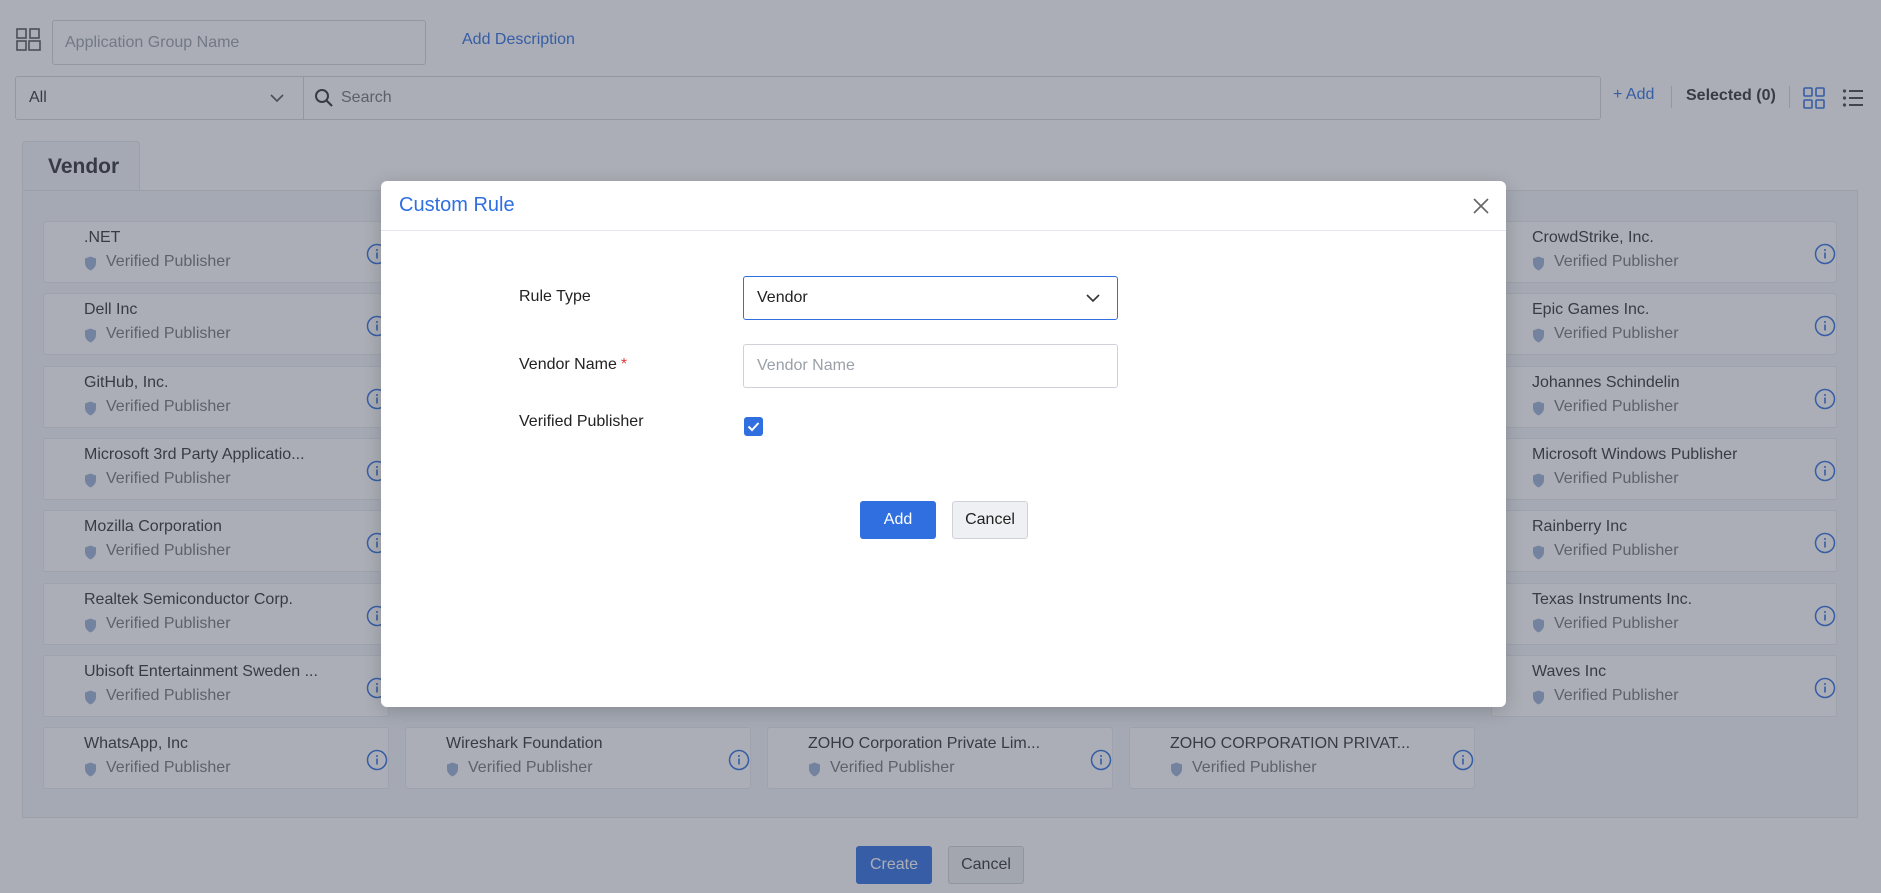 The width and height of the screenshot is (1881, 893). What do you see at coordinates (581, 421) in the screenshot?
I see `verified-publisher-label: Verified Publisher` at bounding box center [581, 421].